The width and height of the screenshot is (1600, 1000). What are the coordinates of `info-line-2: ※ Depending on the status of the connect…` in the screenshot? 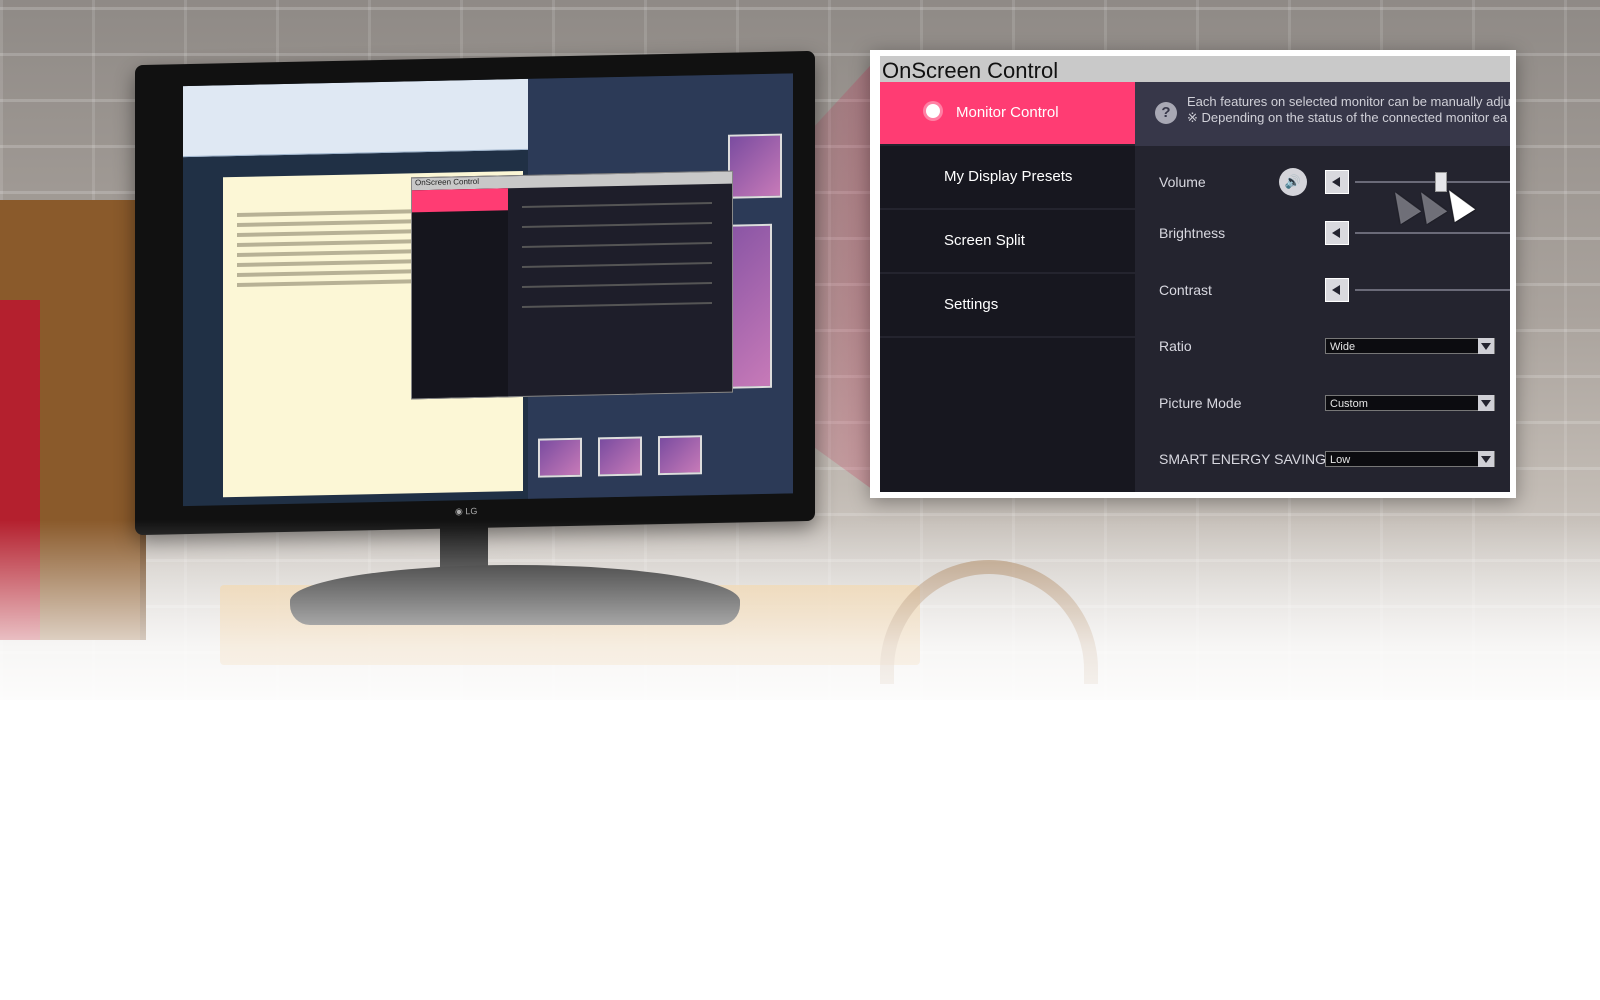 It's located at (1347, 117).